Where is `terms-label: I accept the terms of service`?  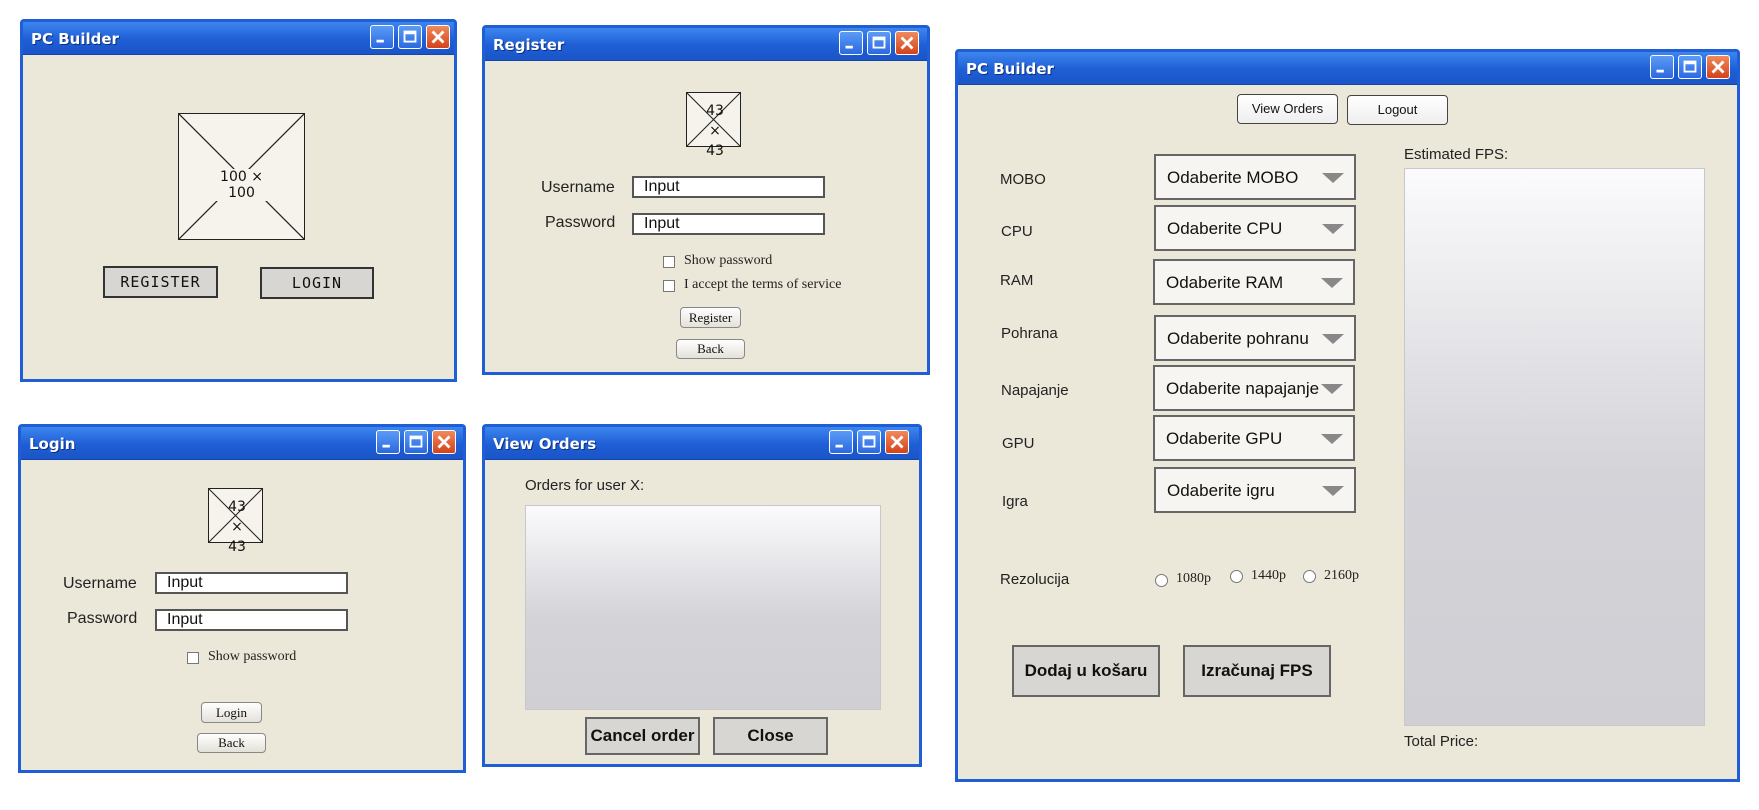
terms-label: I accept the terms of service is located at coordinates (763, 284).